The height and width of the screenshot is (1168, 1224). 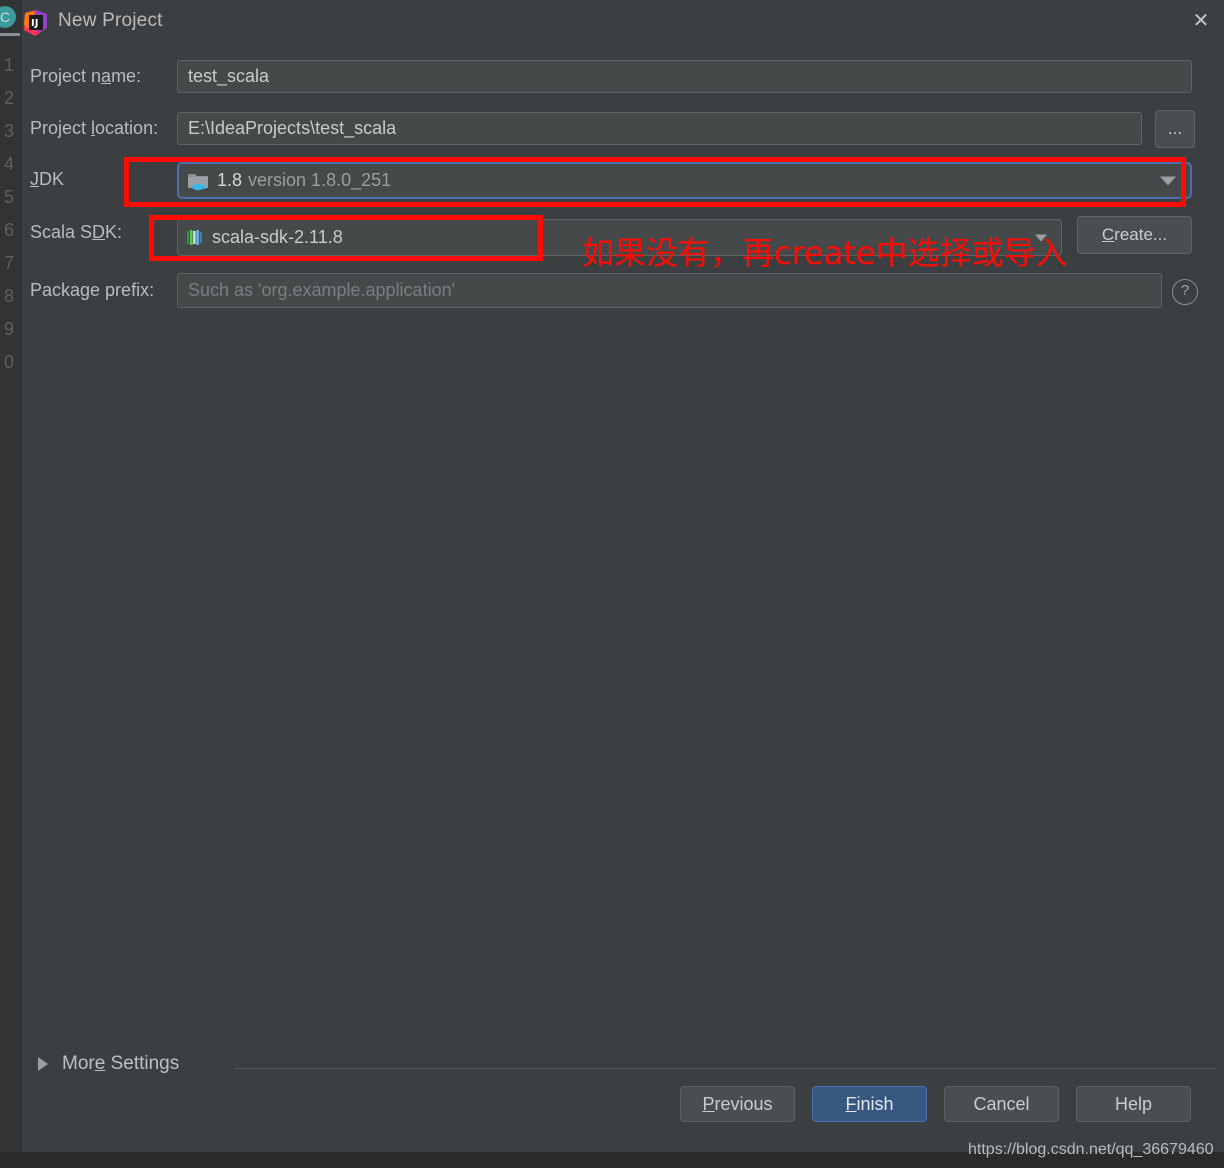 What do you see at coordinates (875, 1103) in the screenshot?
I see `finish-button-label-post: inish` at bounding box center [875, 1103].